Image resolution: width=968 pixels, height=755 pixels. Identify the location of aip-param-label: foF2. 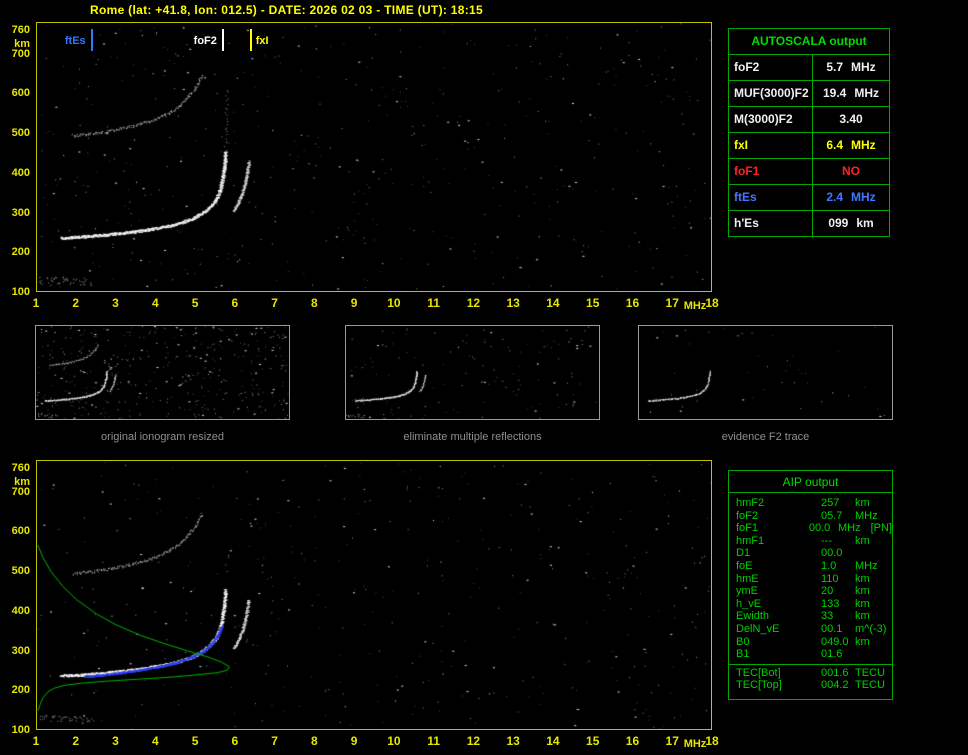
(747, 515).